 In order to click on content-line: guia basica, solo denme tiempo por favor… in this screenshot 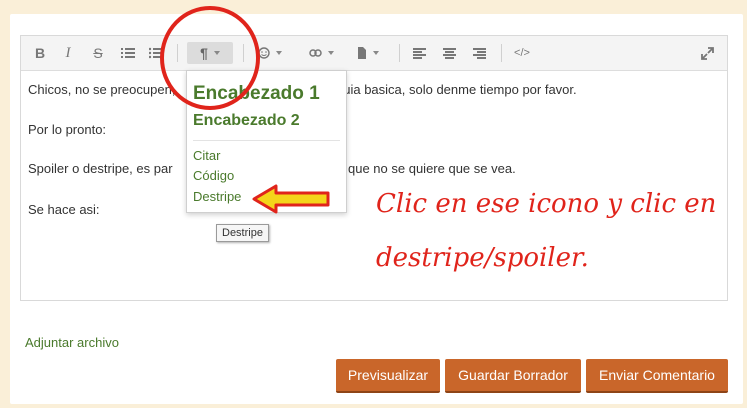, I will do `click(456, 89)`.